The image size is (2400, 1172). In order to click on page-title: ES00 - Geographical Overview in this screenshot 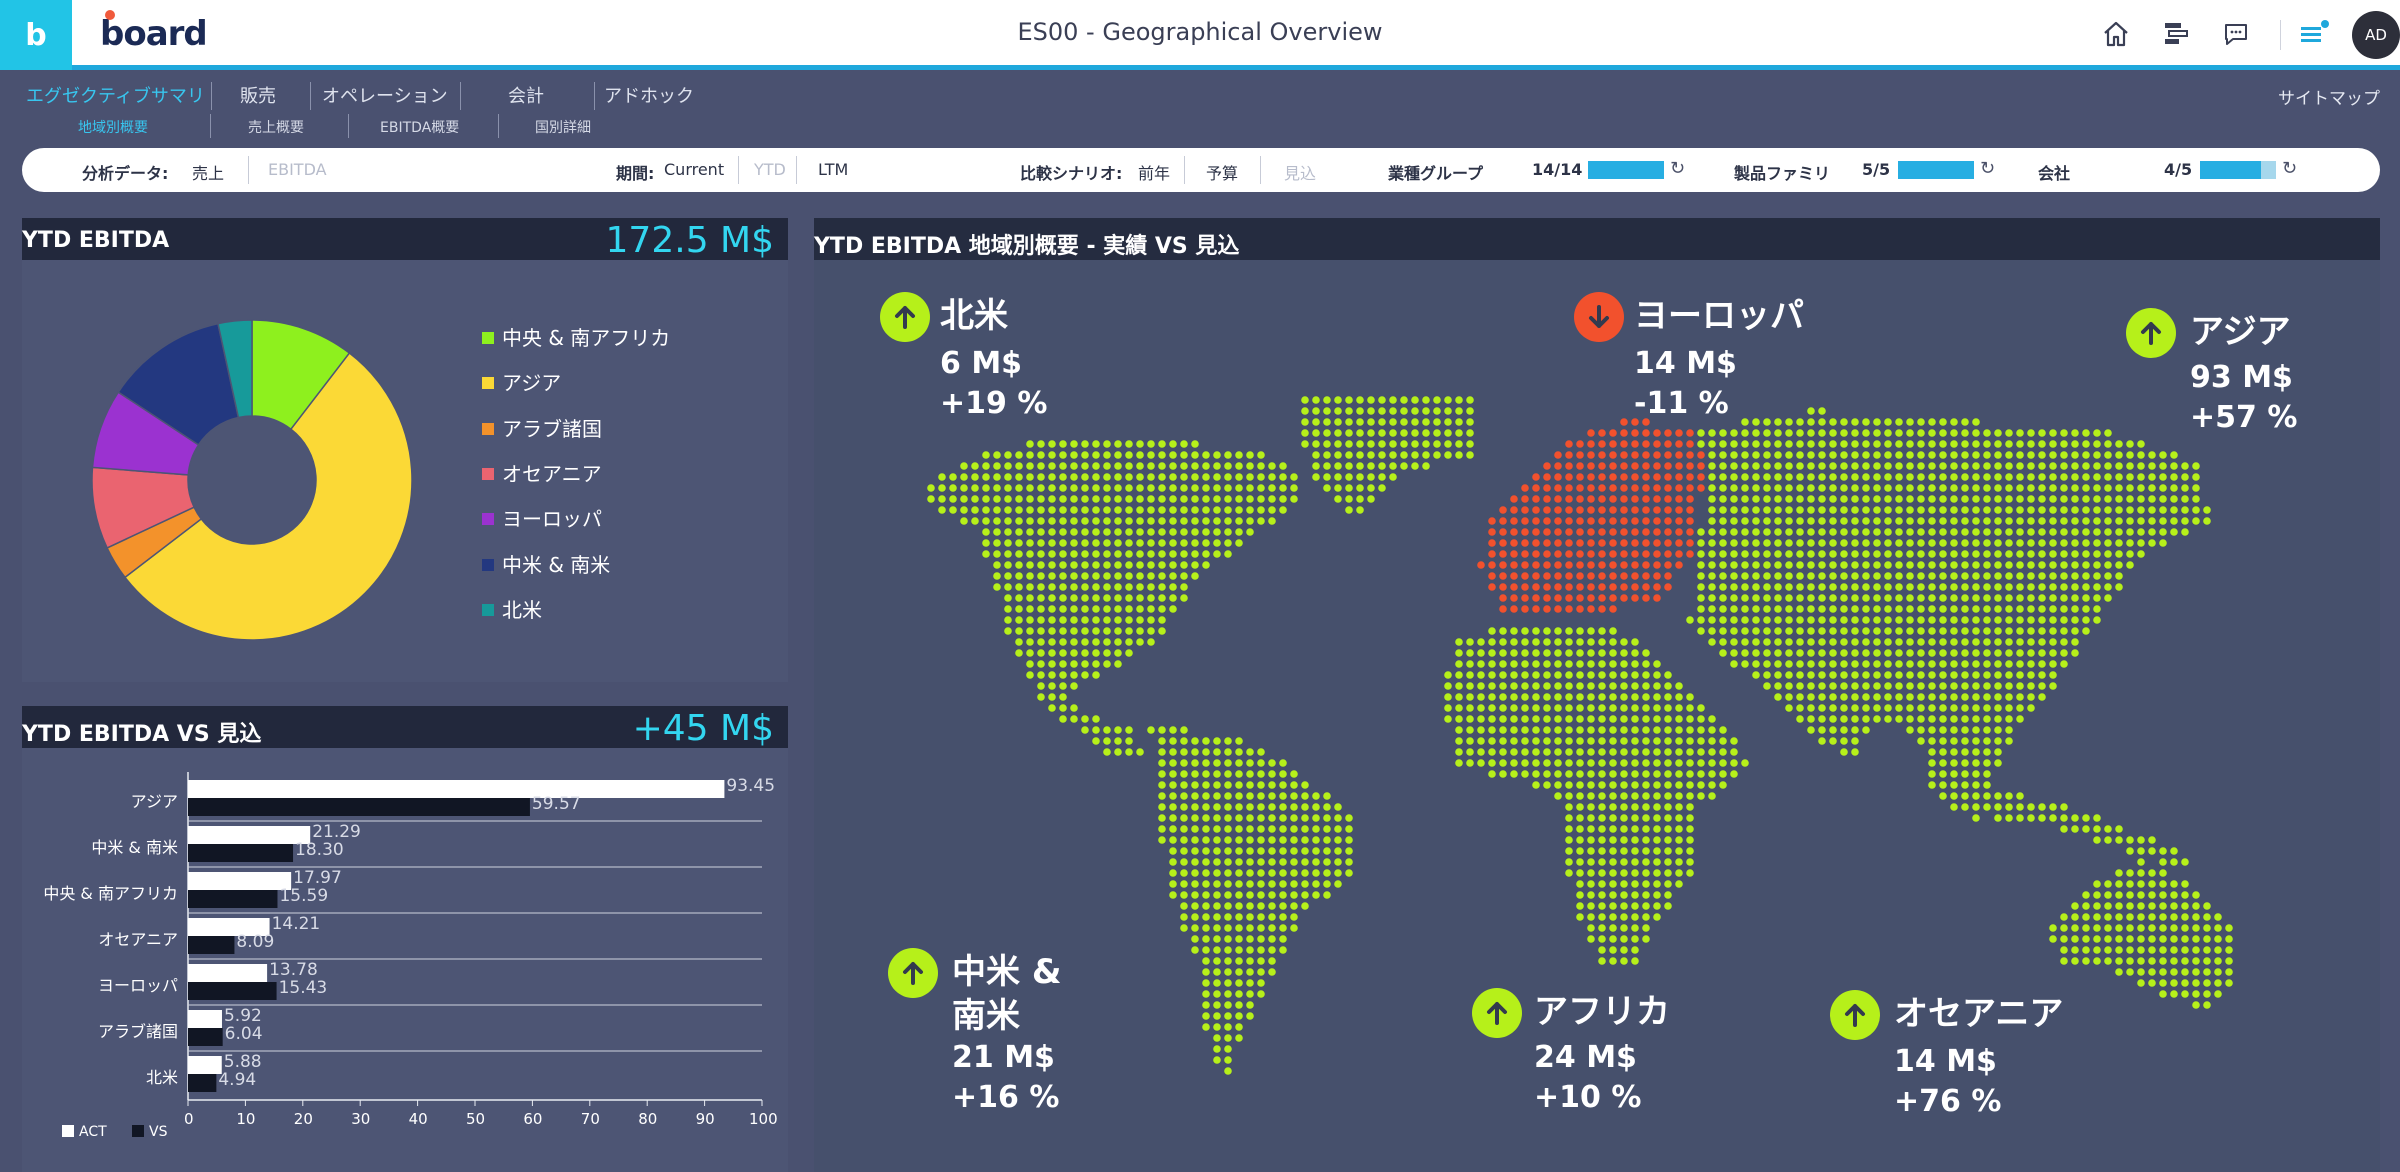, I will do `click(1200, 32)`.